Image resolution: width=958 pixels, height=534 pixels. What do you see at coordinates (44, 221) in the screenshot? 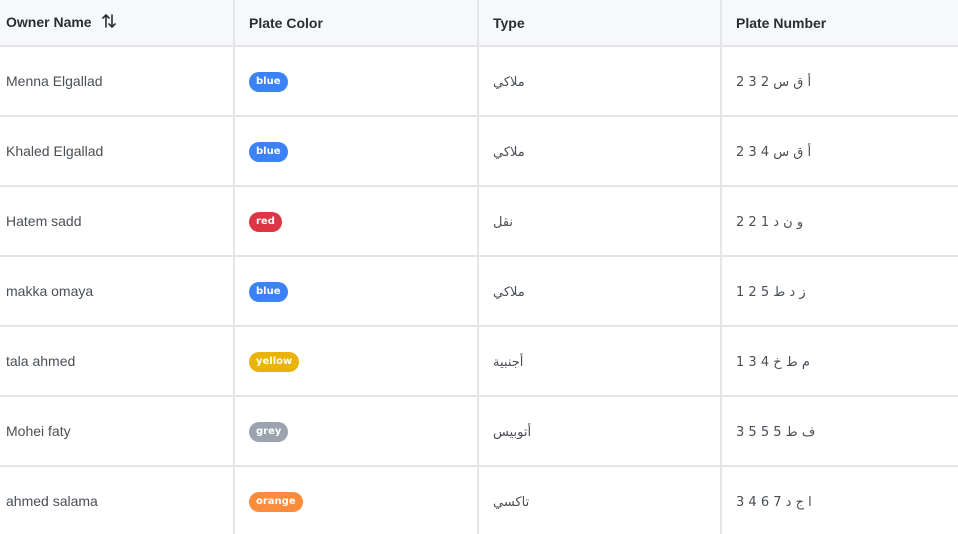
I see `owner-name-text: Hatem sadd` at bounding box center [44, 221].